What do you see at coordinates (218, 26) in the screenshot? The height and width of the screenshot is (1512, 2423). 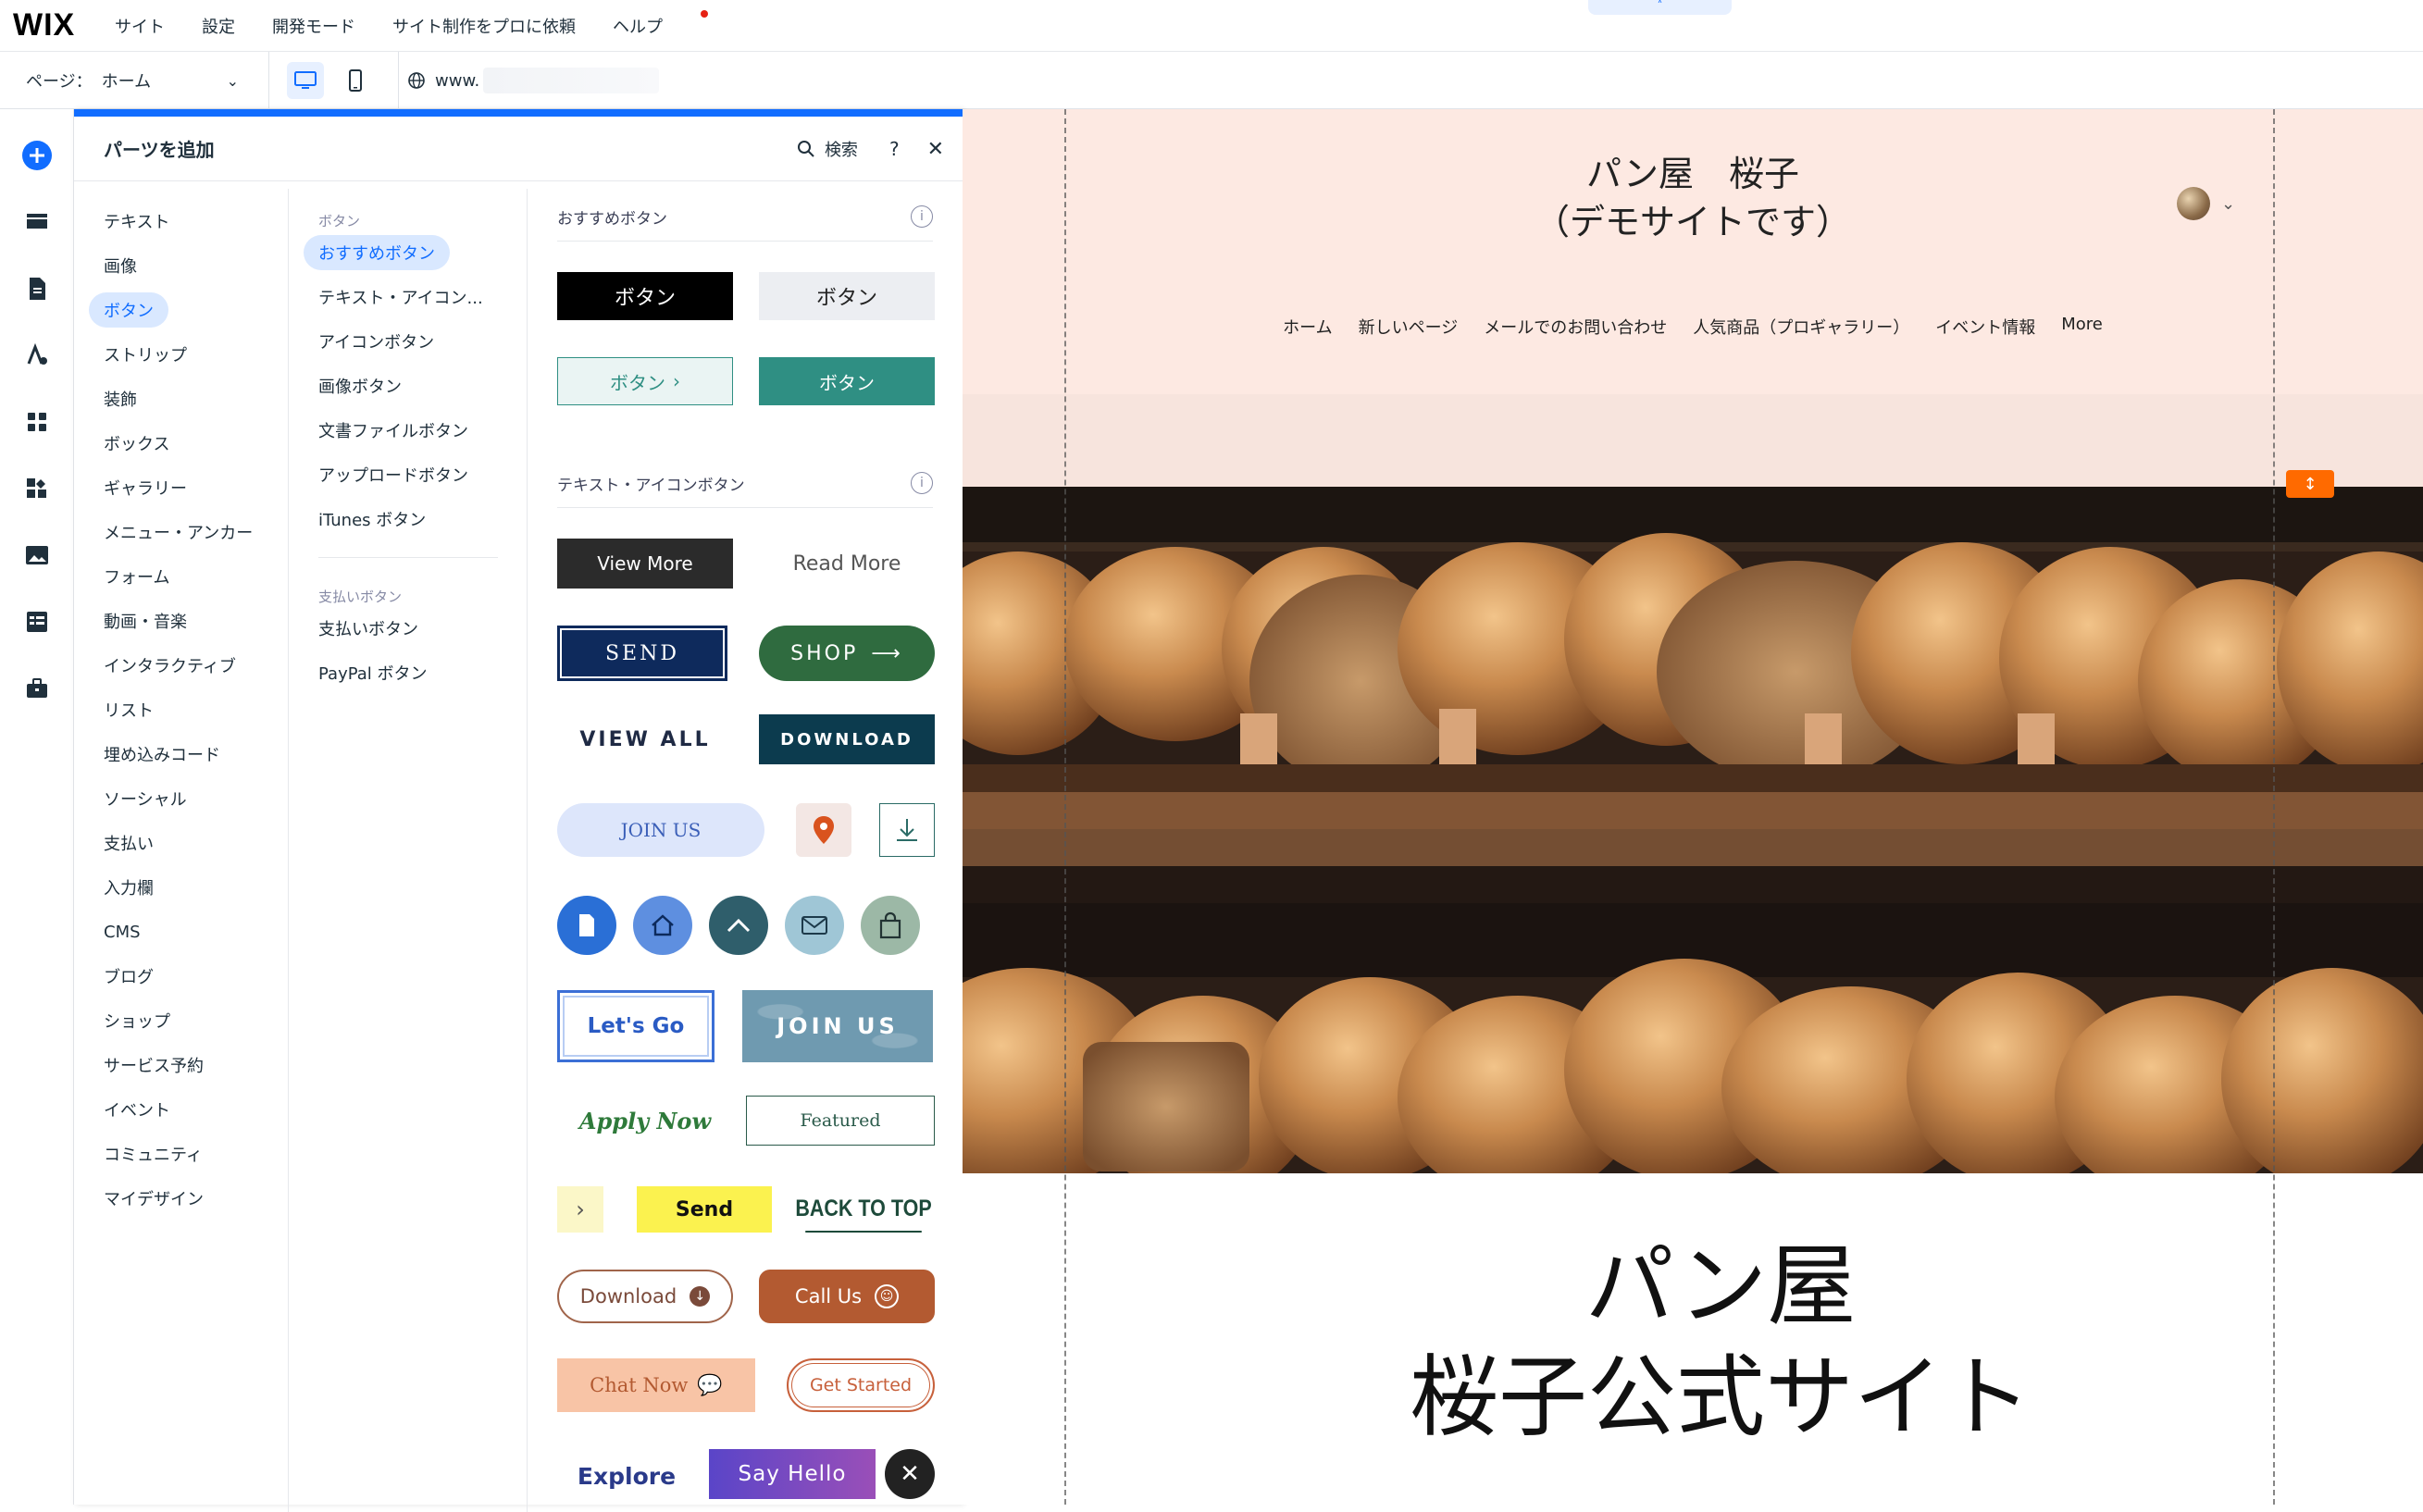 I see `menu-settings: 設定` at bounding box center [218, 26].